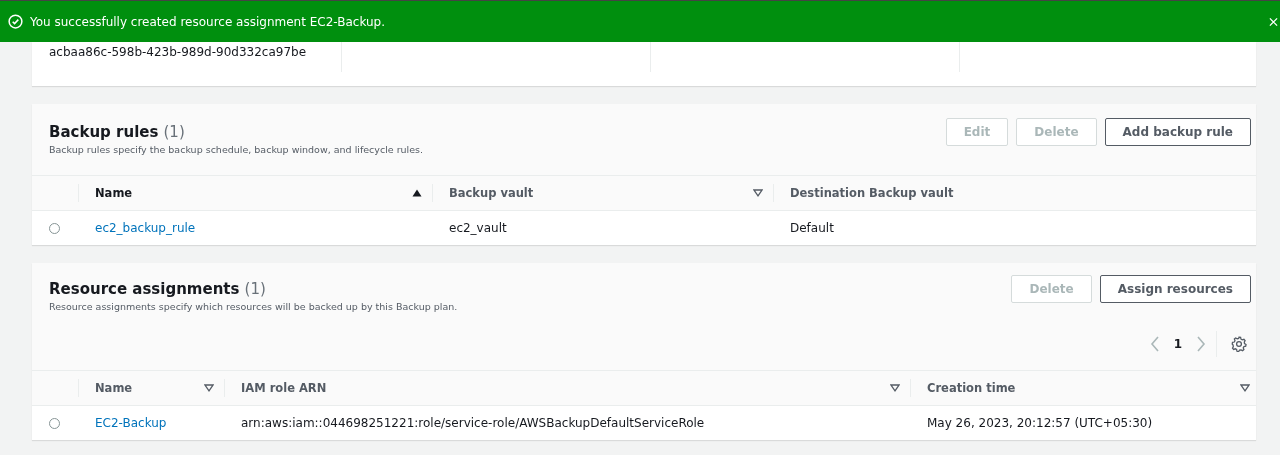  I want to click on table-cell: May 26, 2023, 20:12:57 (UTC+05:30), so click(1040, 423).